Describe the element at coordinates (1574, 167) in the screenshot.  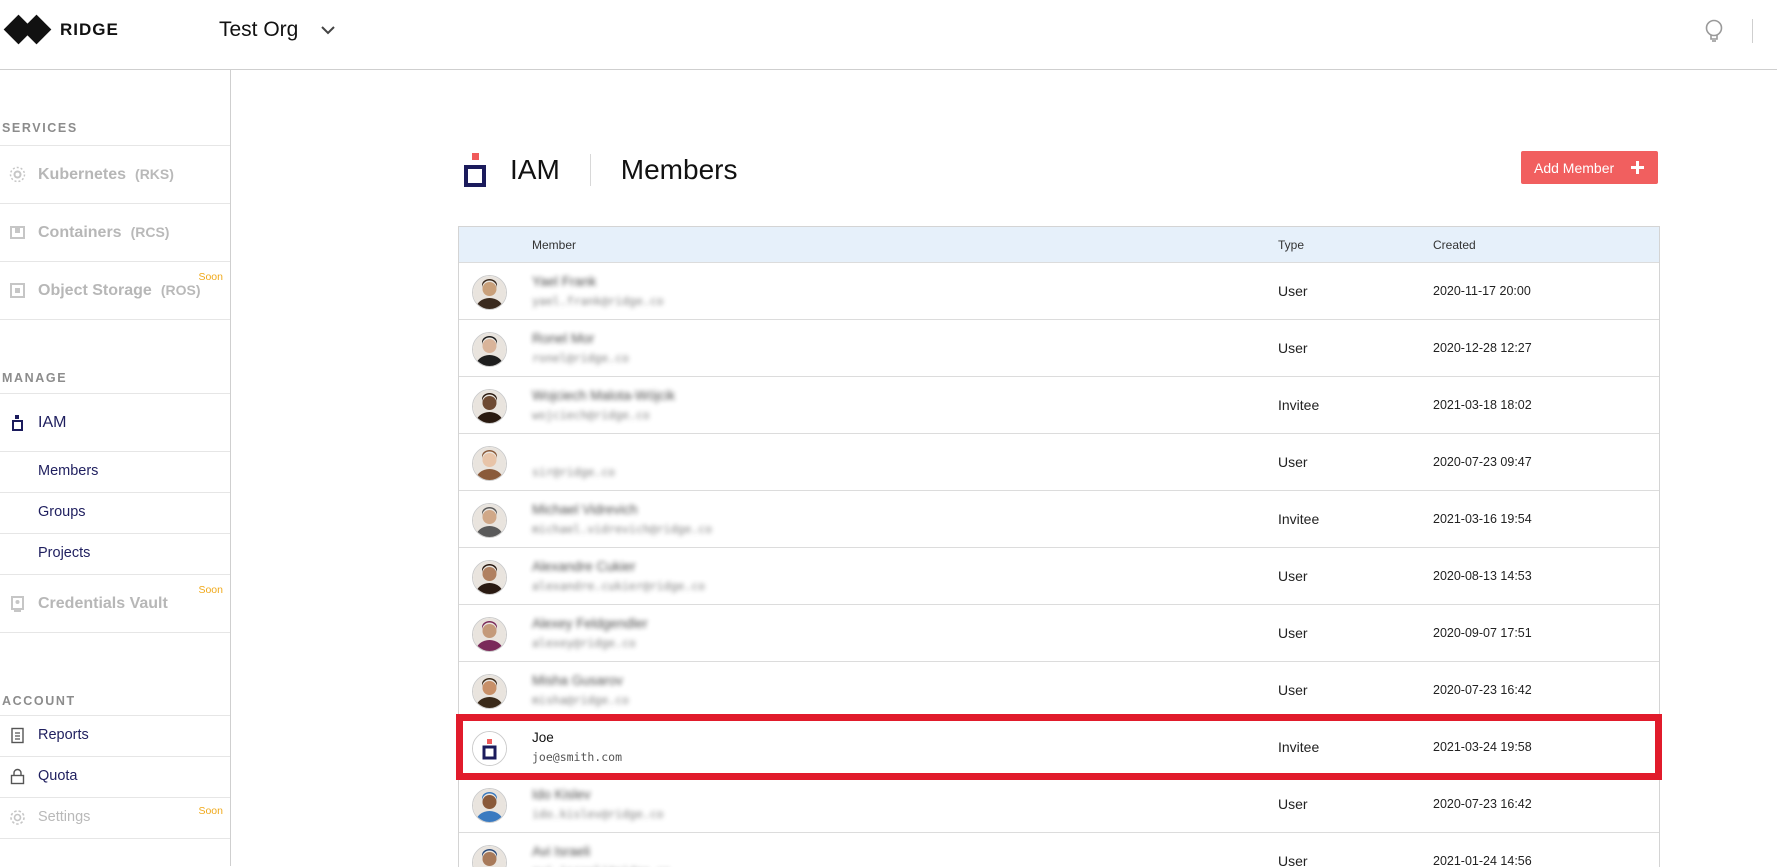
I see `add-member-label: Add Member` at that location.